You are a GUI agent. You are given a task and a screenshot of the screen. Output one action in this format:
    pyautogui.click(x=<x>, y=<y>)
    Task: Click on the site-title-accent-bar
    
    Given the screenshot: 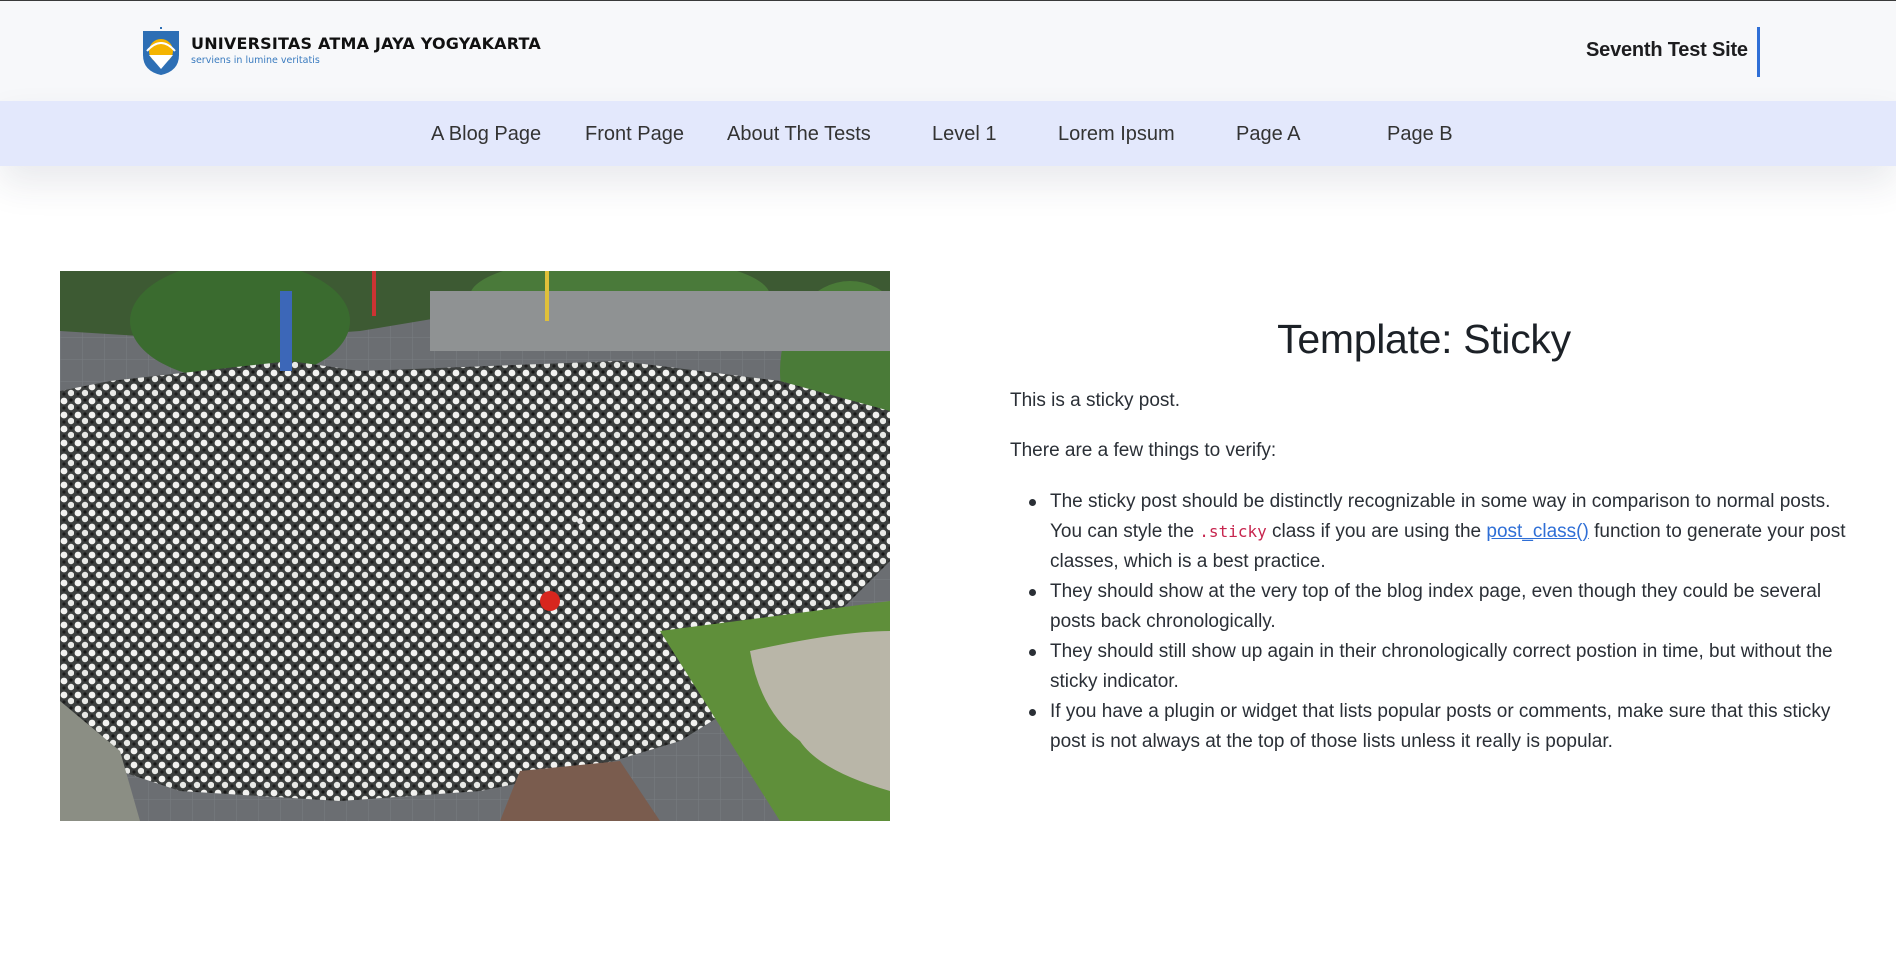 What is the action you would take?
    pyautogui.click(x=1758, y=52)
    